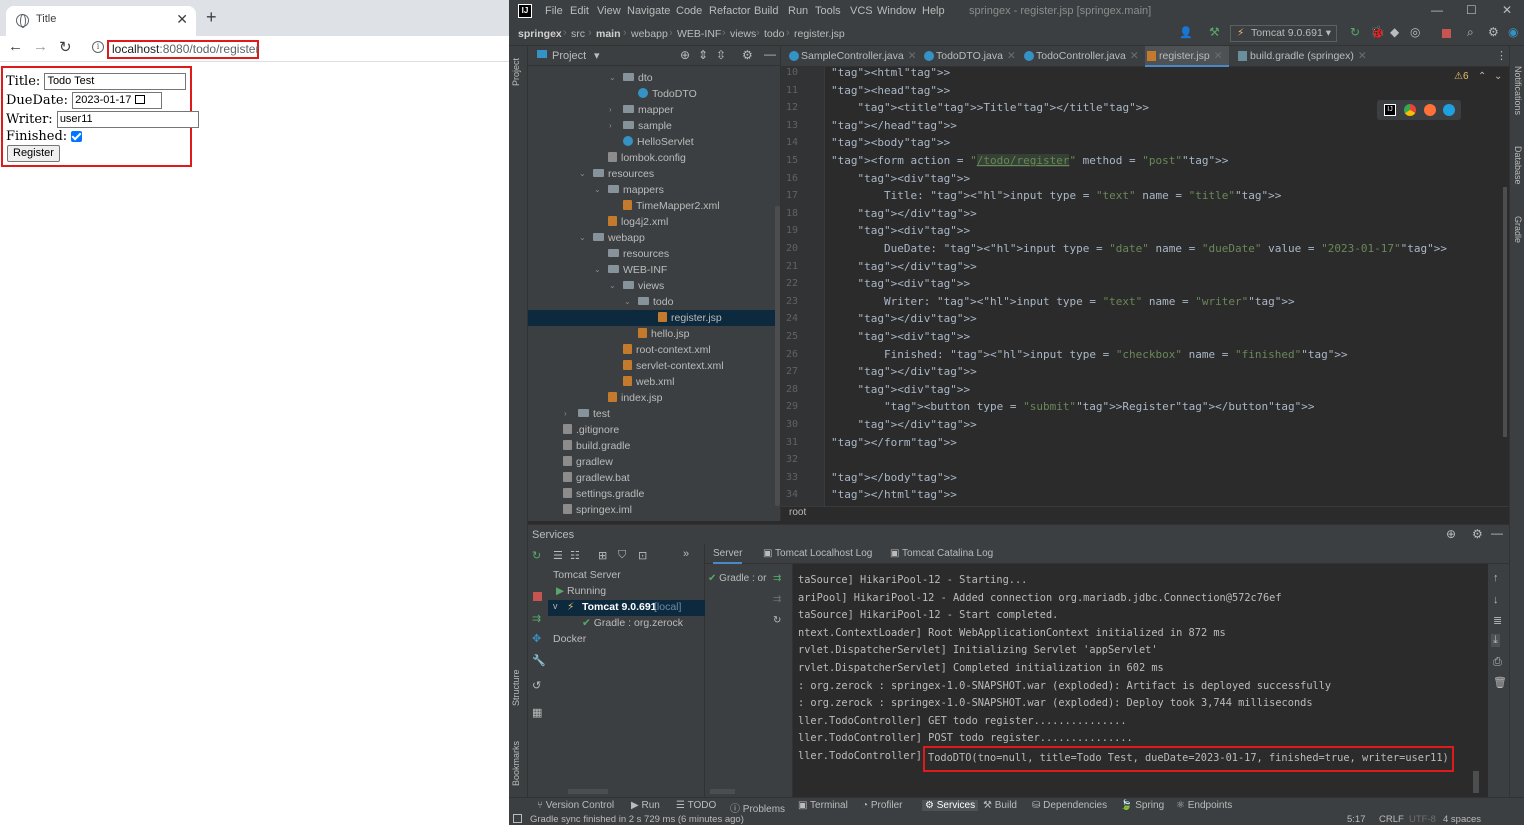 The width and height of the screenshot is (1524, 825). What do you see at coordinates (696, 805) in the screenshot?
I see `tool-window-todo: ☰ TODO` at bounding box center [696, 805].